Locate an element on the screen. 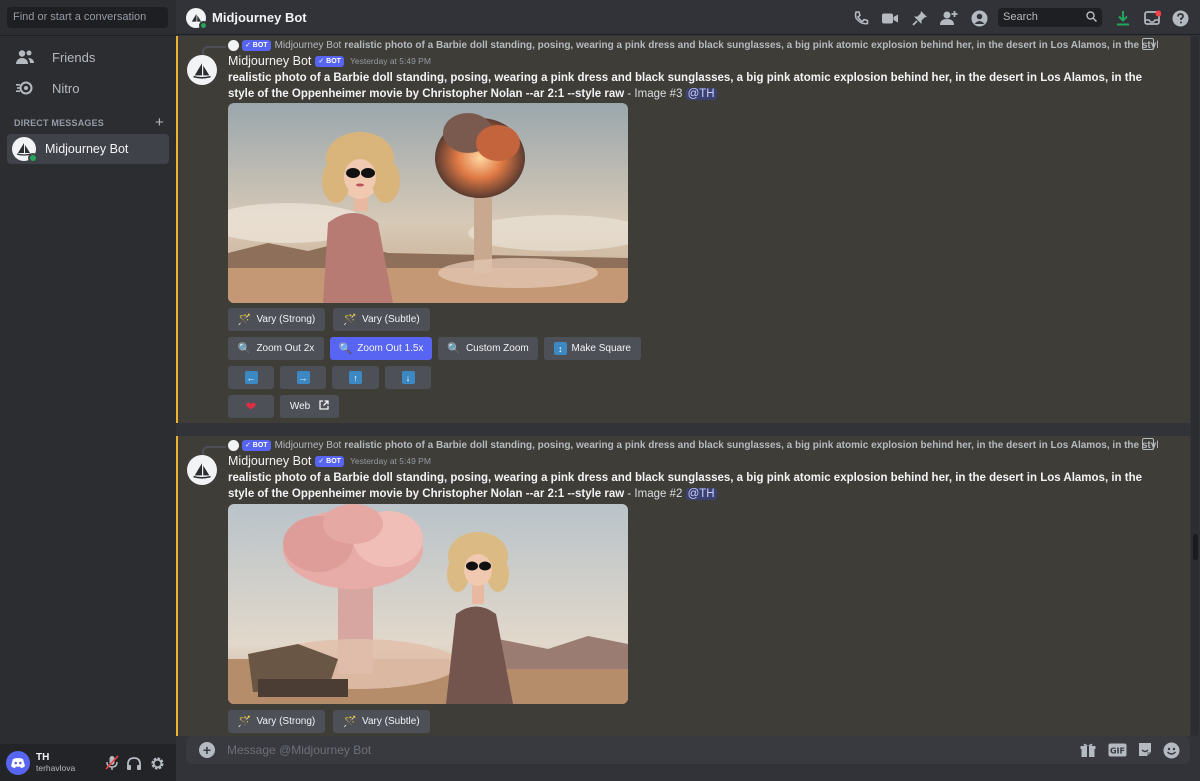  gear-icon is located at coordinates (157, 763).